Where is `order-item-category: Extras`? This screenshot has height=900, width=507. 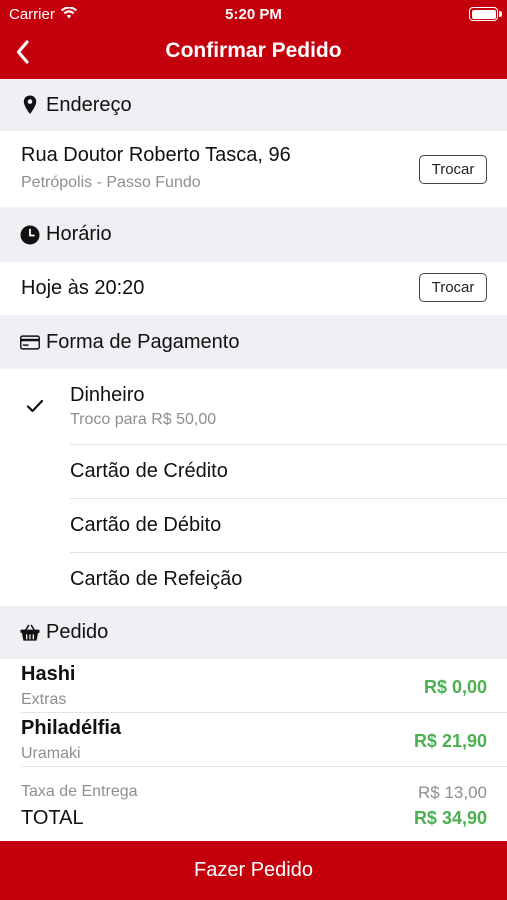
order-item-category: Extras is located at coordinates (44, 699).